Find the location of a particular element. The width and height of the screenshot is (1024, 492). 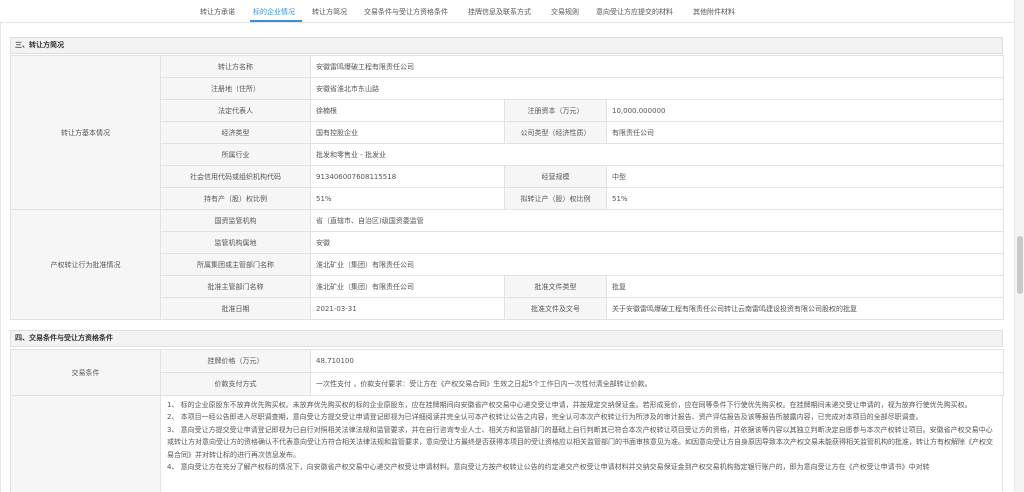

section-title-trade-conditions: 四、交易条件与受让方资格条件 is located at coordinates (506, 338).